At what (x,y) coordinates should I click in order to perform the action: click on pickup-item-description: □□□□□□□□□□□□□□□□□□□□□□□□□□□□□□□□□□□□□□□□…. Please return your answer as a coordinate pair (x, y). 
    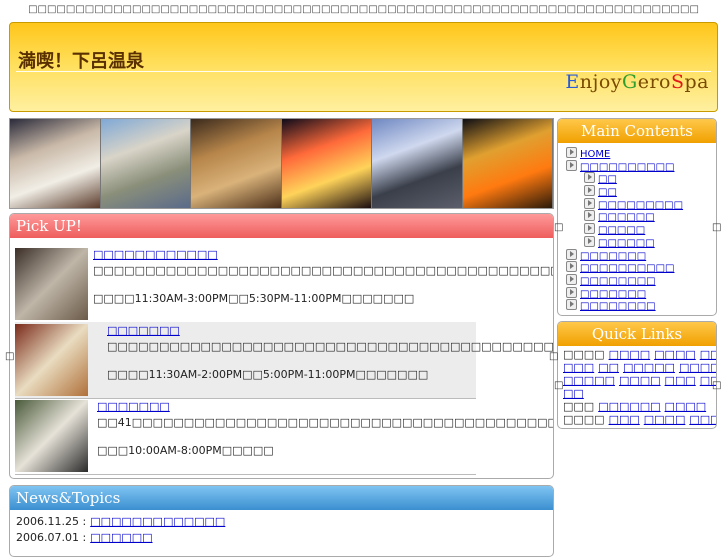
    Looking at the image, I should click on (330, 346).